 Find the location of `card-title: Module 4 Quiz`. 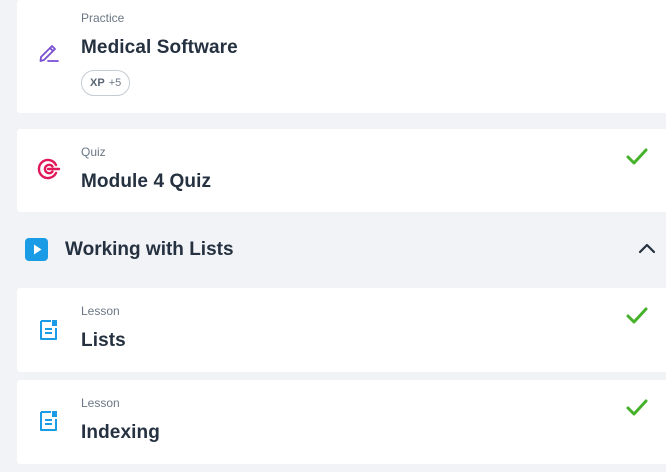

card-title: Module 4 Quiz is located at coordinates (146, 181).